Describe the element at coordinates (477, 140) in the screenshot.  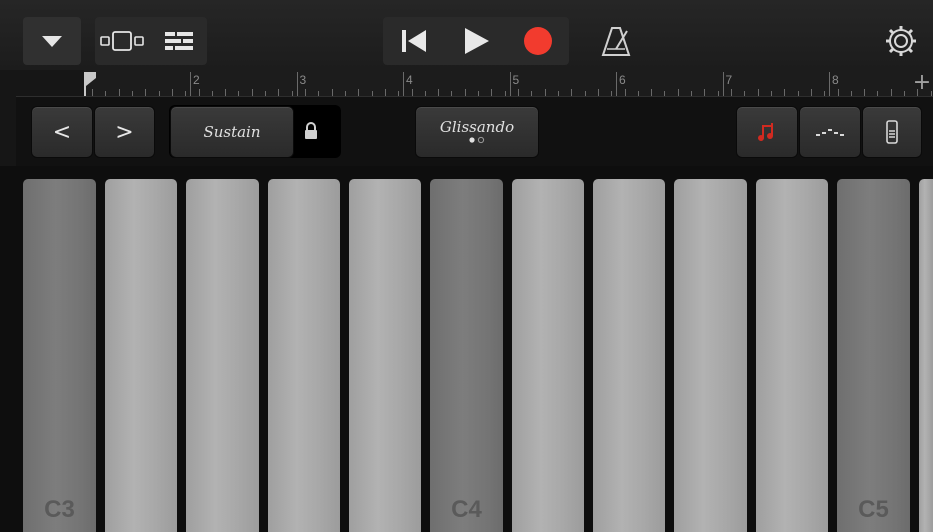
I see `page-dots-icon` at that location.